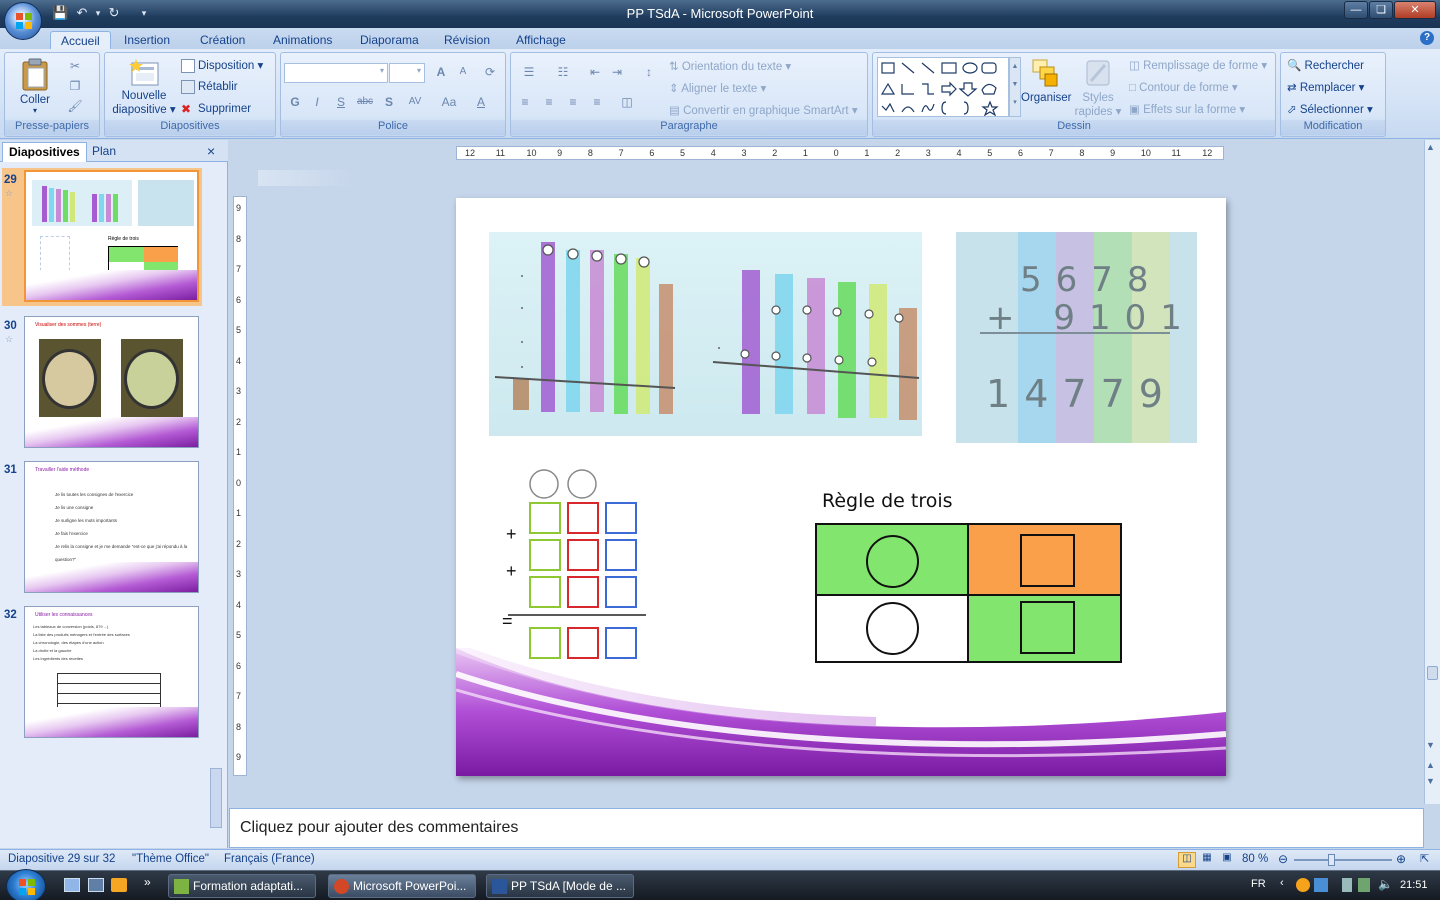 The height and width of the screenshot is (900, 1440). Describe the element at coordinates (1325, 65) in the screenshot. I see `find-button: 🔍 Rechercher` at that location.